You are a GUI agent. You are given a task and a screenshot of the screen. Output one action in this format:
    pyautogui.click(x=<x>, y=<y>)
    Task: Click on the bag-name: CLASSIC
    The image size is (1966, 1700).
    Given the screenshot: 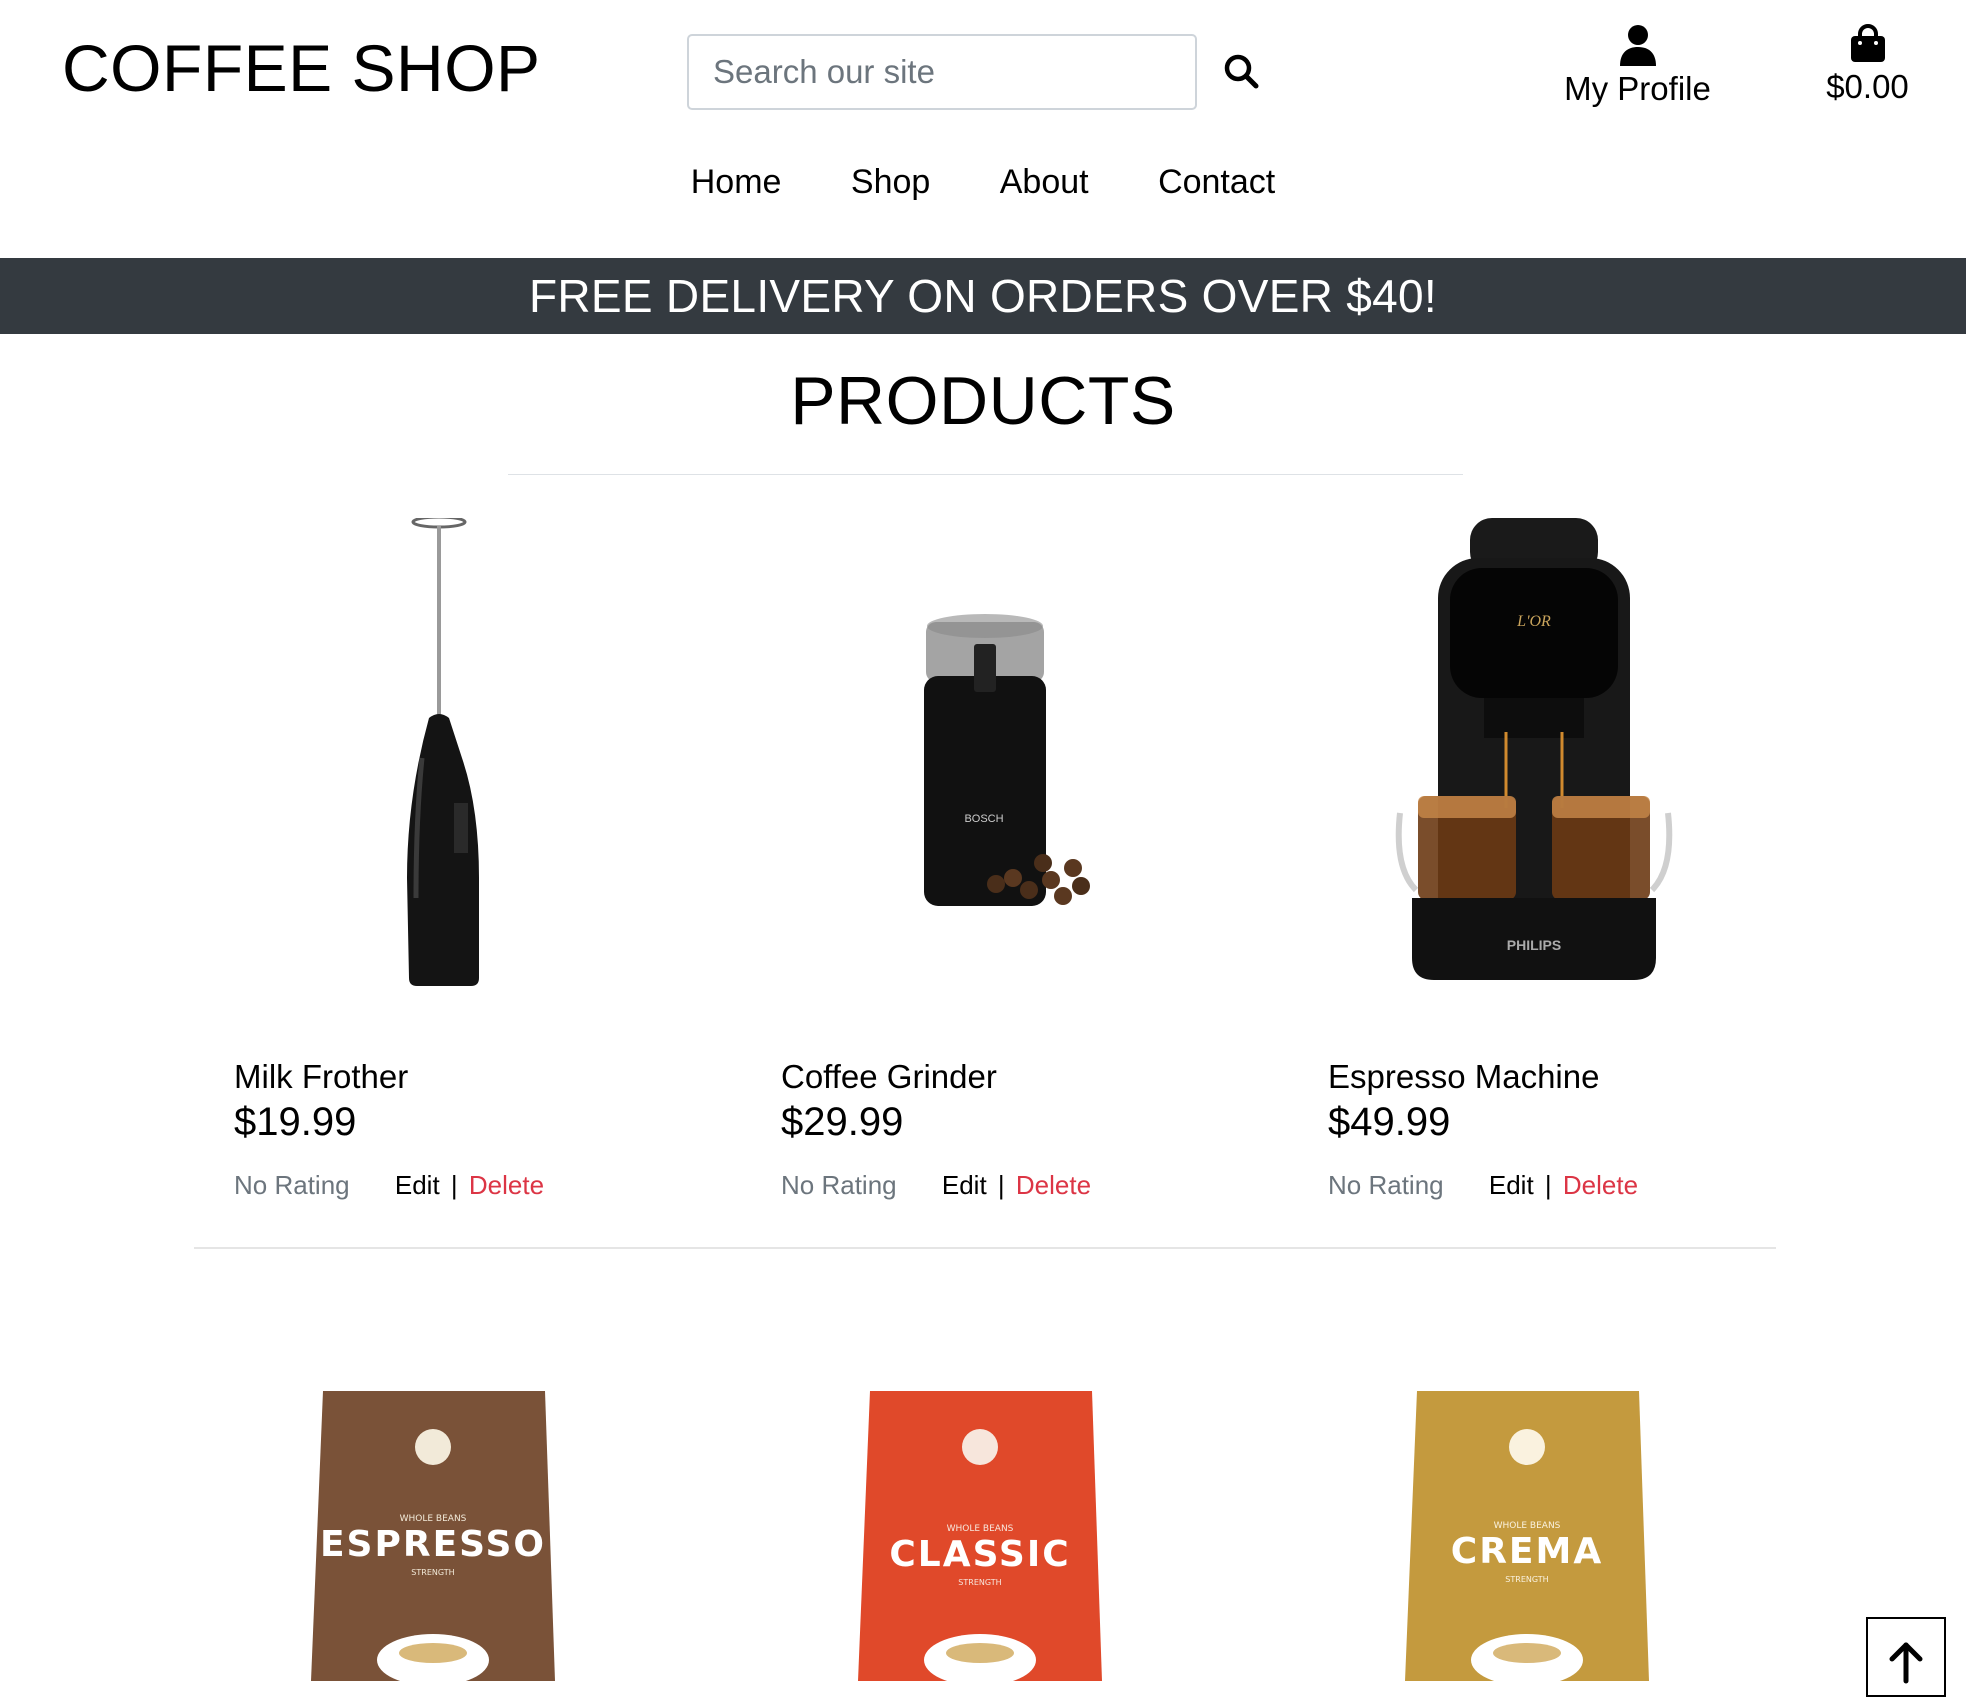 What is the action you would take?
    pyautogui.click(x=979, y=1554)
    